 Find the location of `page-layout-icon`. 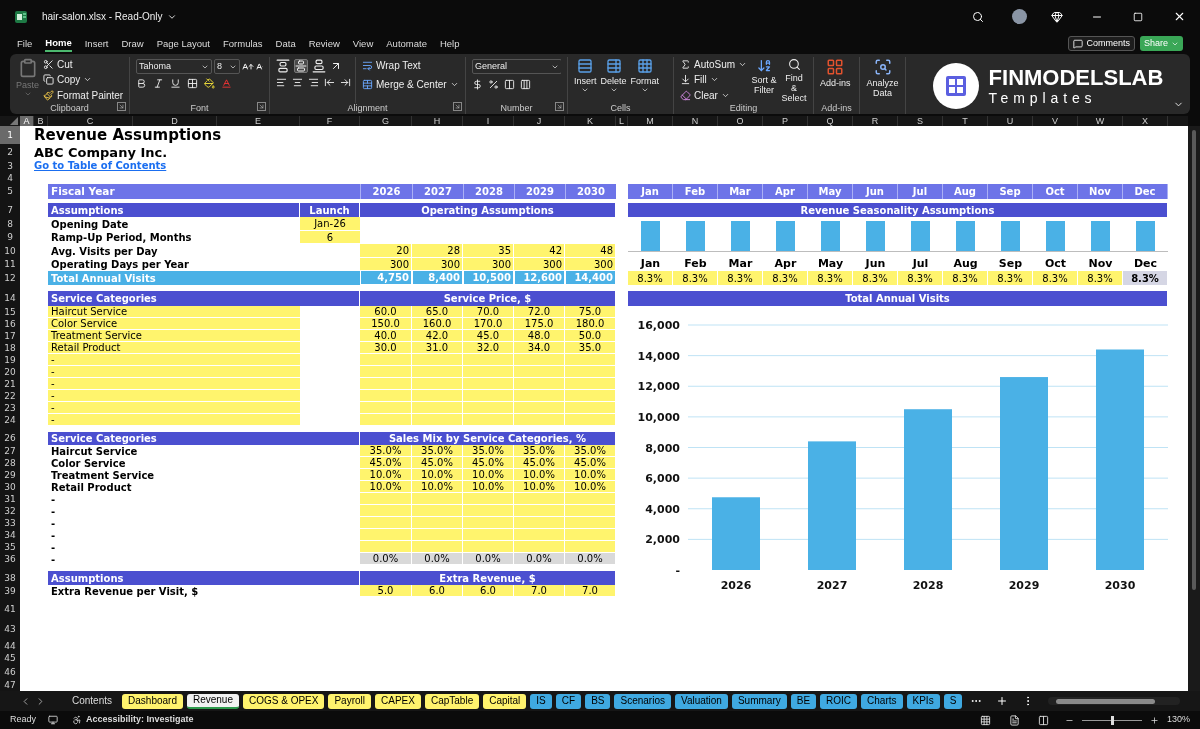

page-layout-icon is located at coordinates (1014, 720).